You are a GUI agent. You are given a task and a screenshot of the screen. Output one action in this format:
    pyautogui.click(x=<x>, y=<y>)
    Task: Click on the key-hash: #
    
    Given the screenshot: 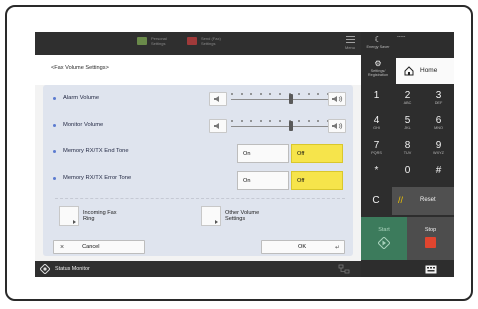 What is the action you would take?
    pyautogui.click(x=438, y=172)
    